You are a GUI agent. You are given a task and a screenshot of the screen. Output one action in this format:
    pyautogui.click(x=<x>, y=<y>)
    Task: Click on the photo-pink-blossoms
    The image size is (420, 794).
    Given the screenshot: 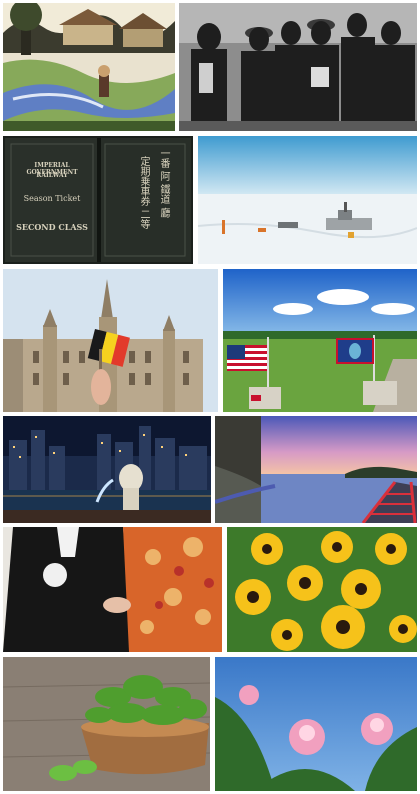 What is the action you would take?
    pyautogui.click(x=316, y=724)
    